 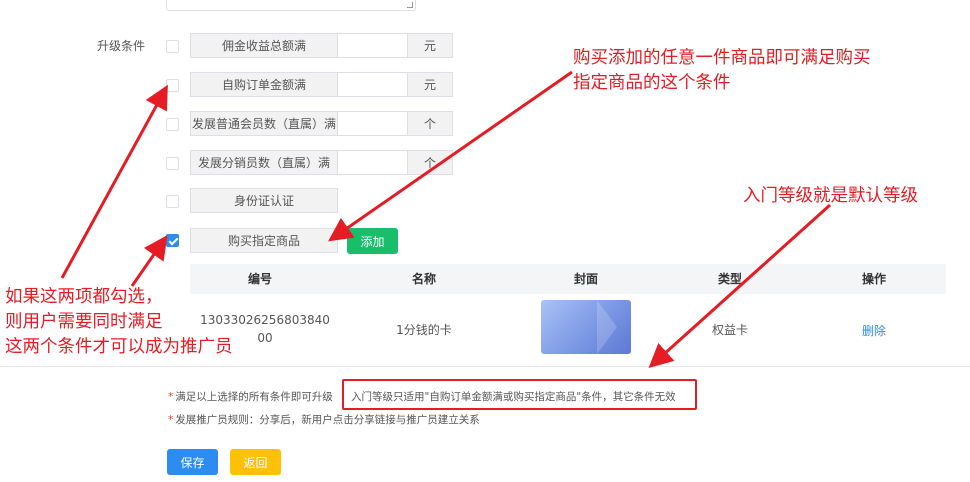 What do you see at coordinates (172, 46) in the screenshot?
I see `checkbox-commission-total` at bounding box center [172, 46].